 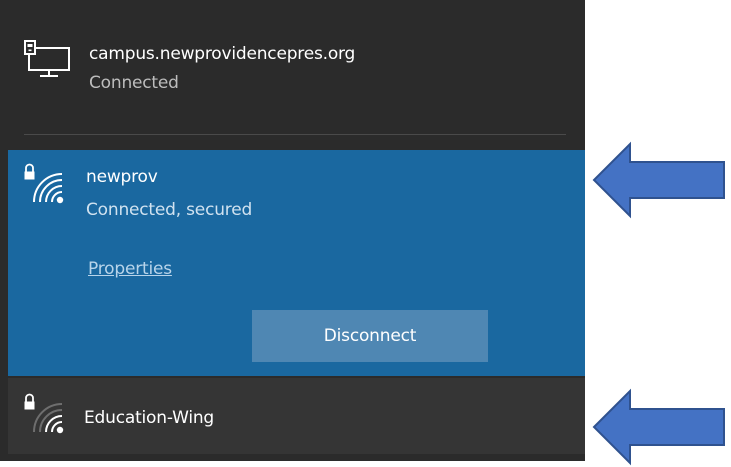 What do you see at coordinates (169, 210) in the screenshot?
I see `wifi-network-status: Connected, secured` at bounding box center [169, 210].